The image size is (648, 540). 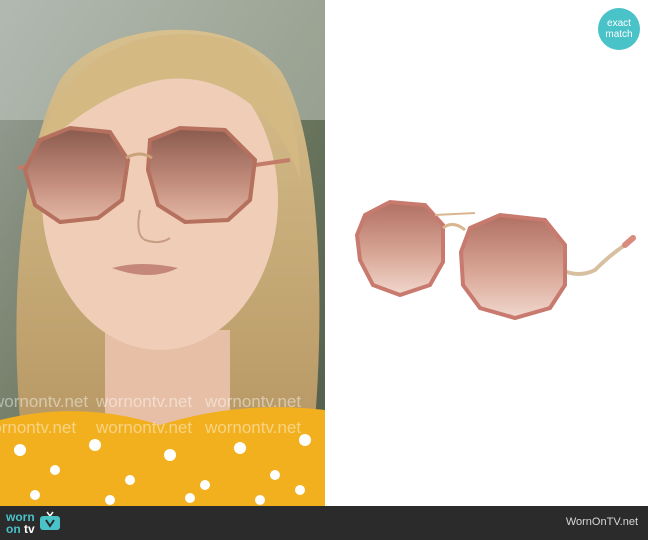 What do you see at coordinates (29, 529) in the screenshot?
I see `logo-tv: tv` at bounding box center [29, 529].